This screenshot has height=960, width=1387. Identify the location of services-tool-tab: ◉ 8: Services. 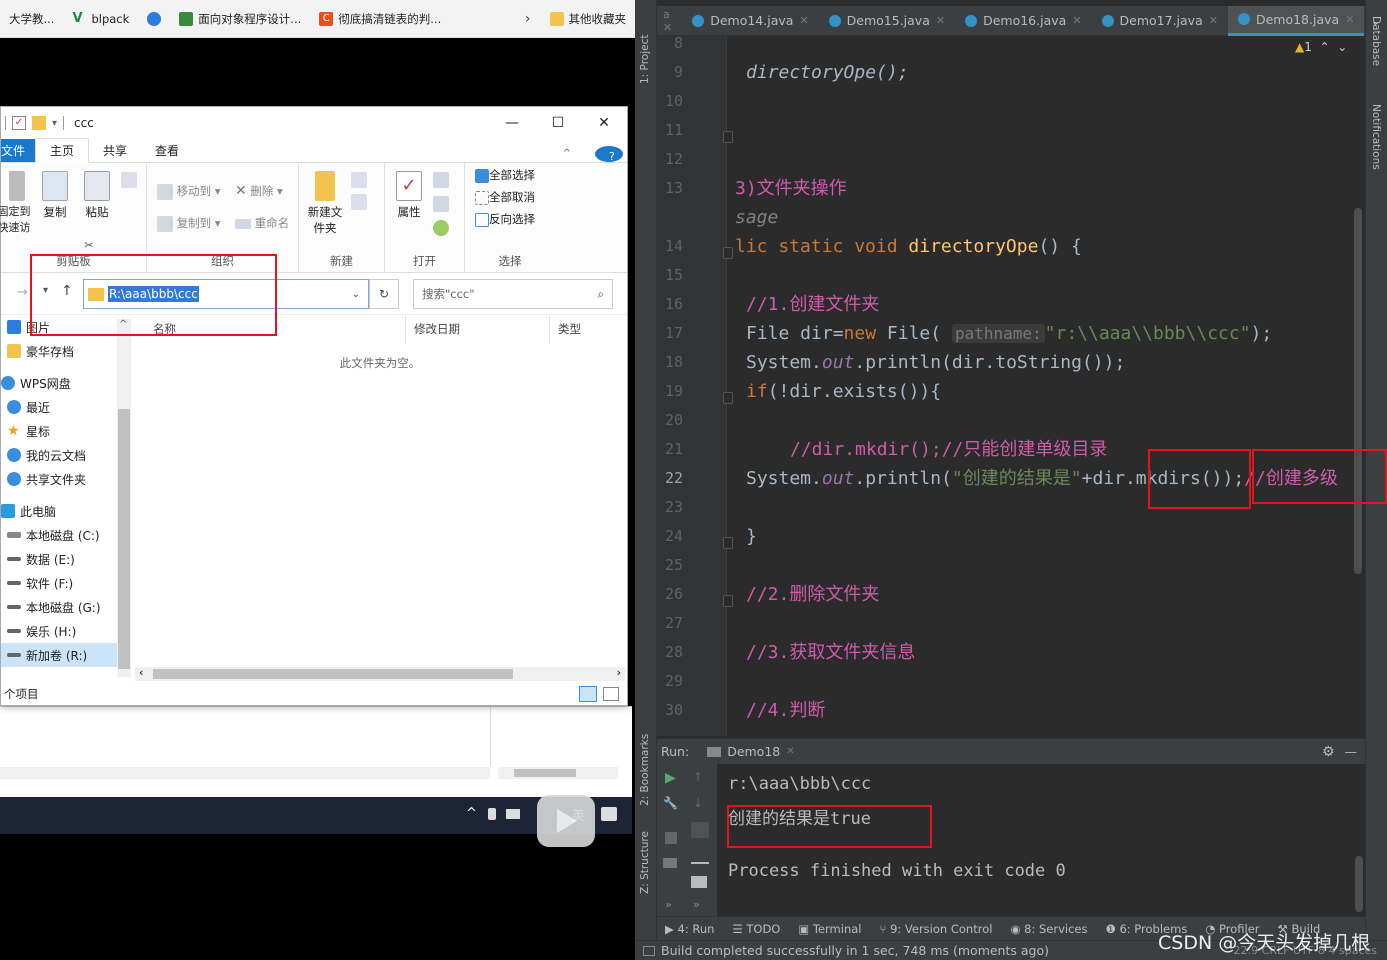
(1048, 929).